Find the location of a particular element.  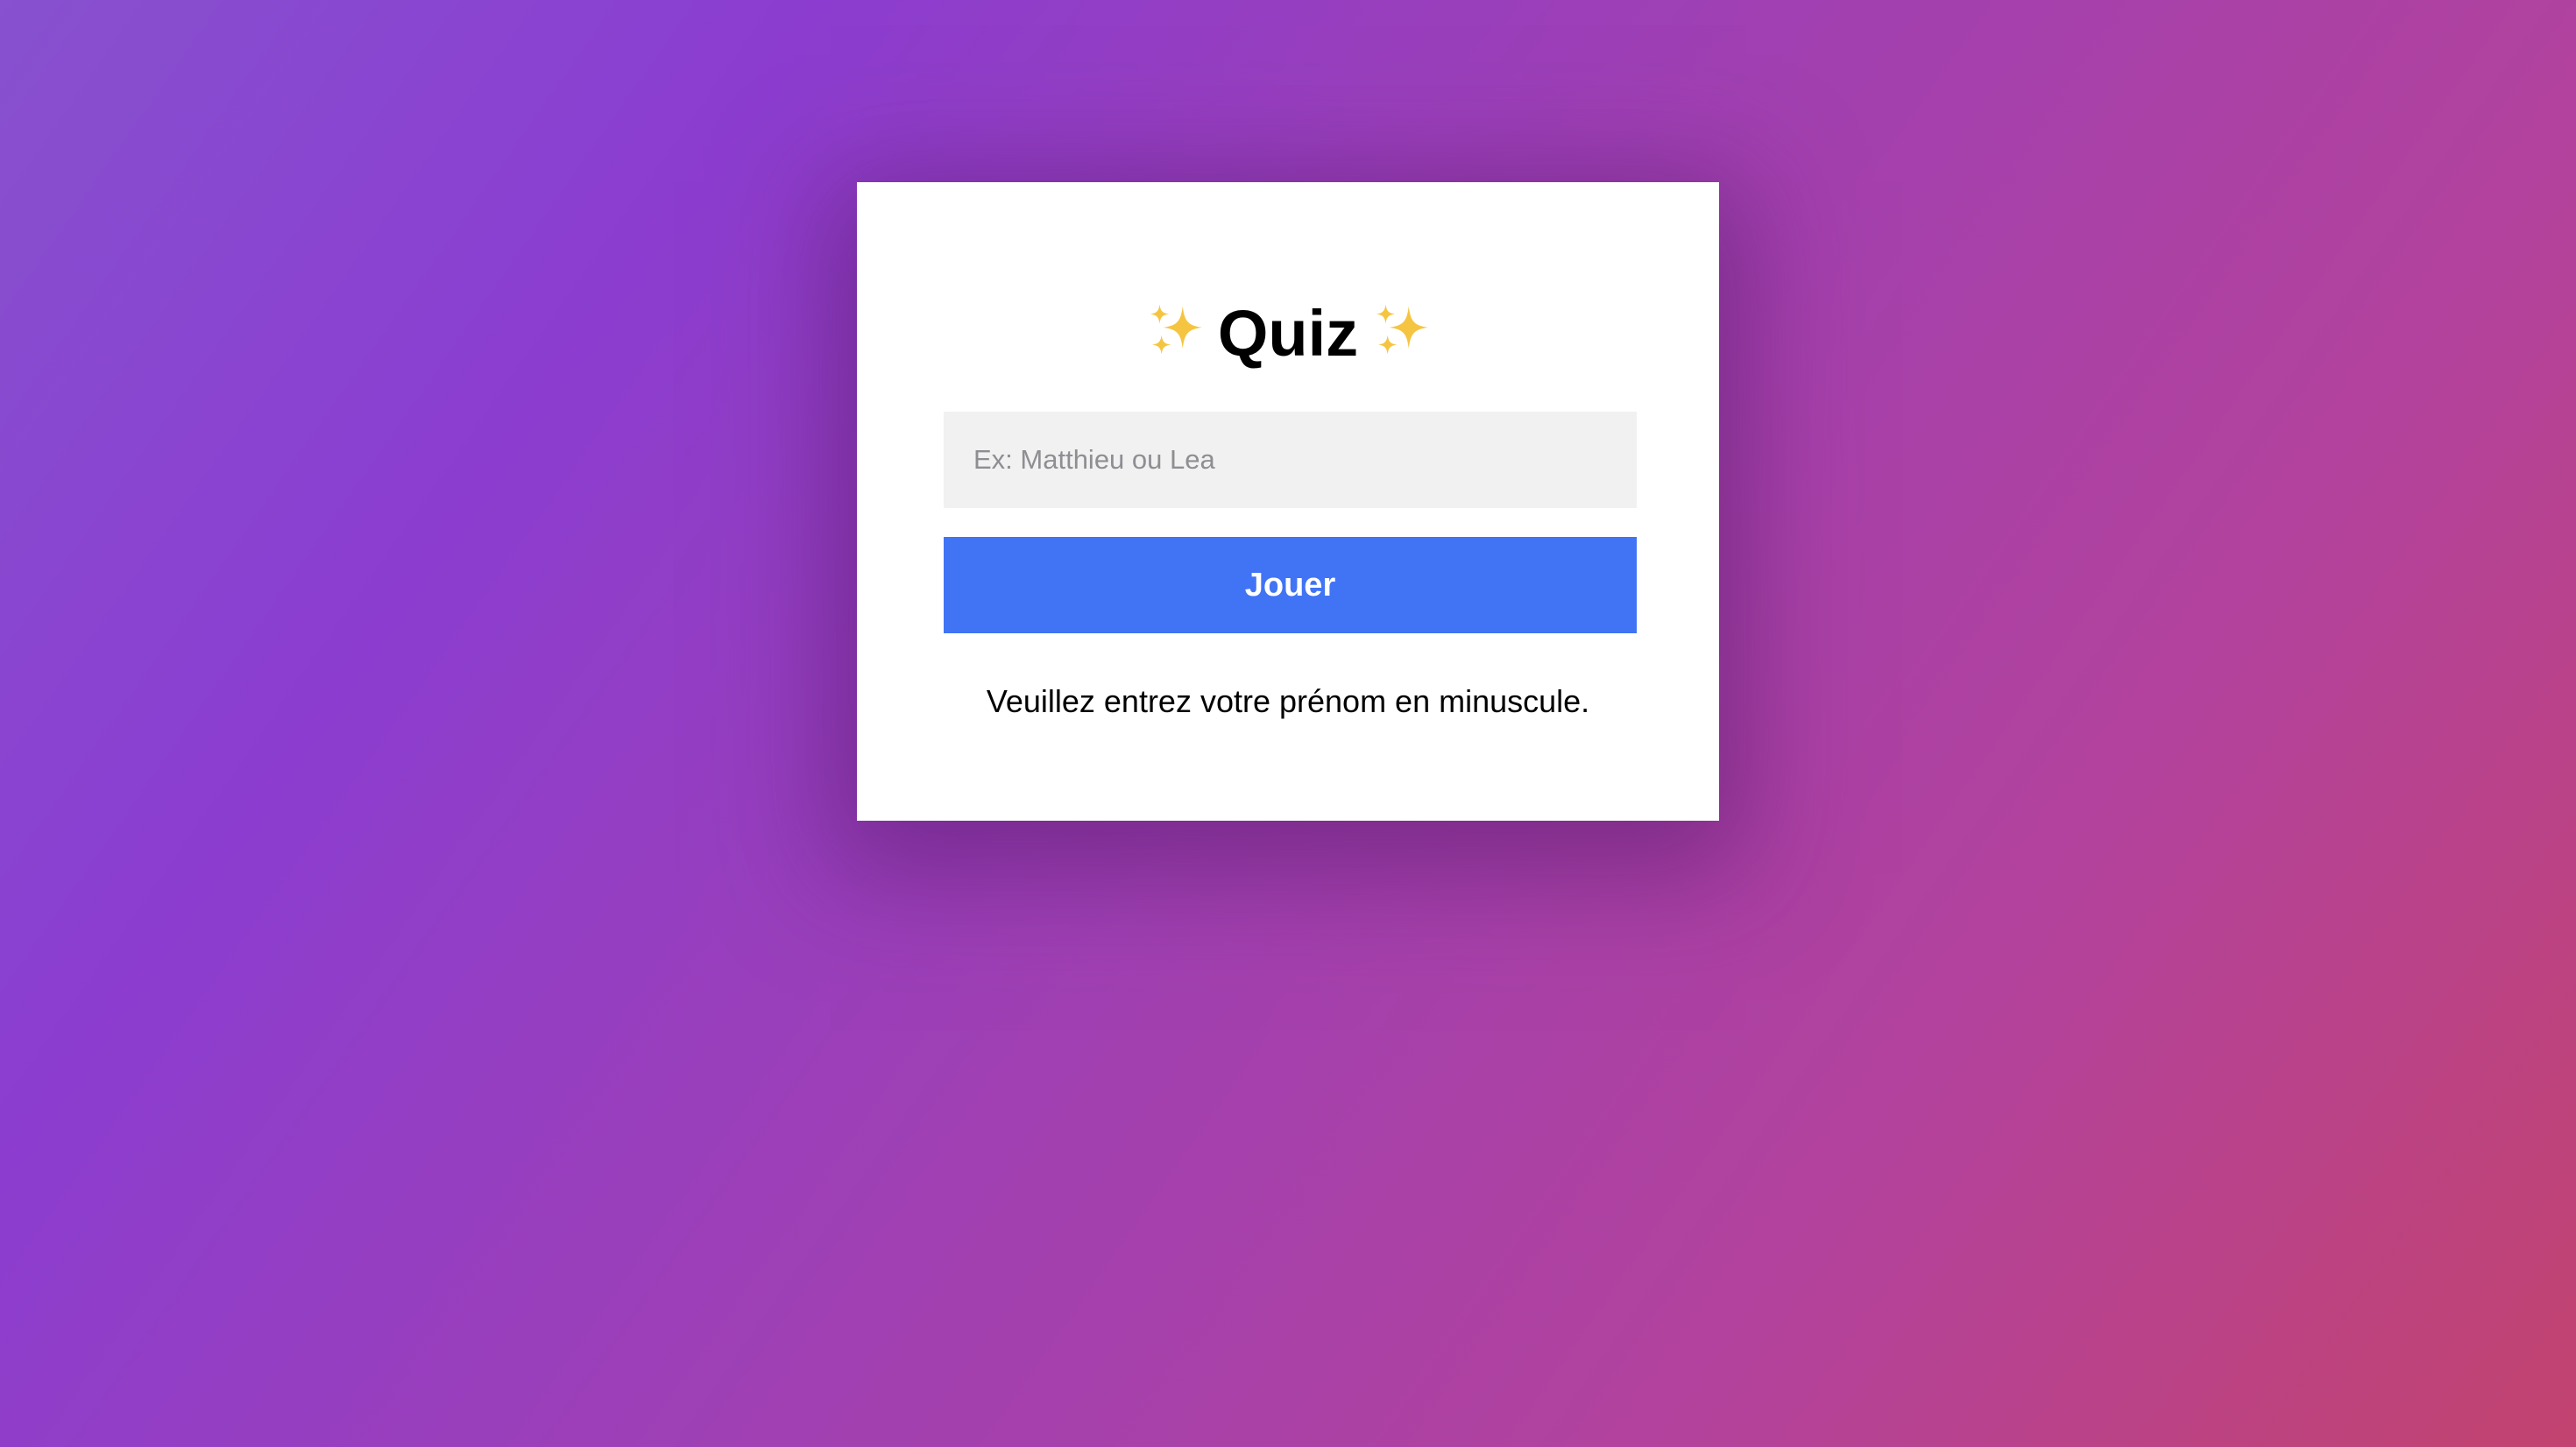

play-button: Jouer is located at coordinates (1290, 585).